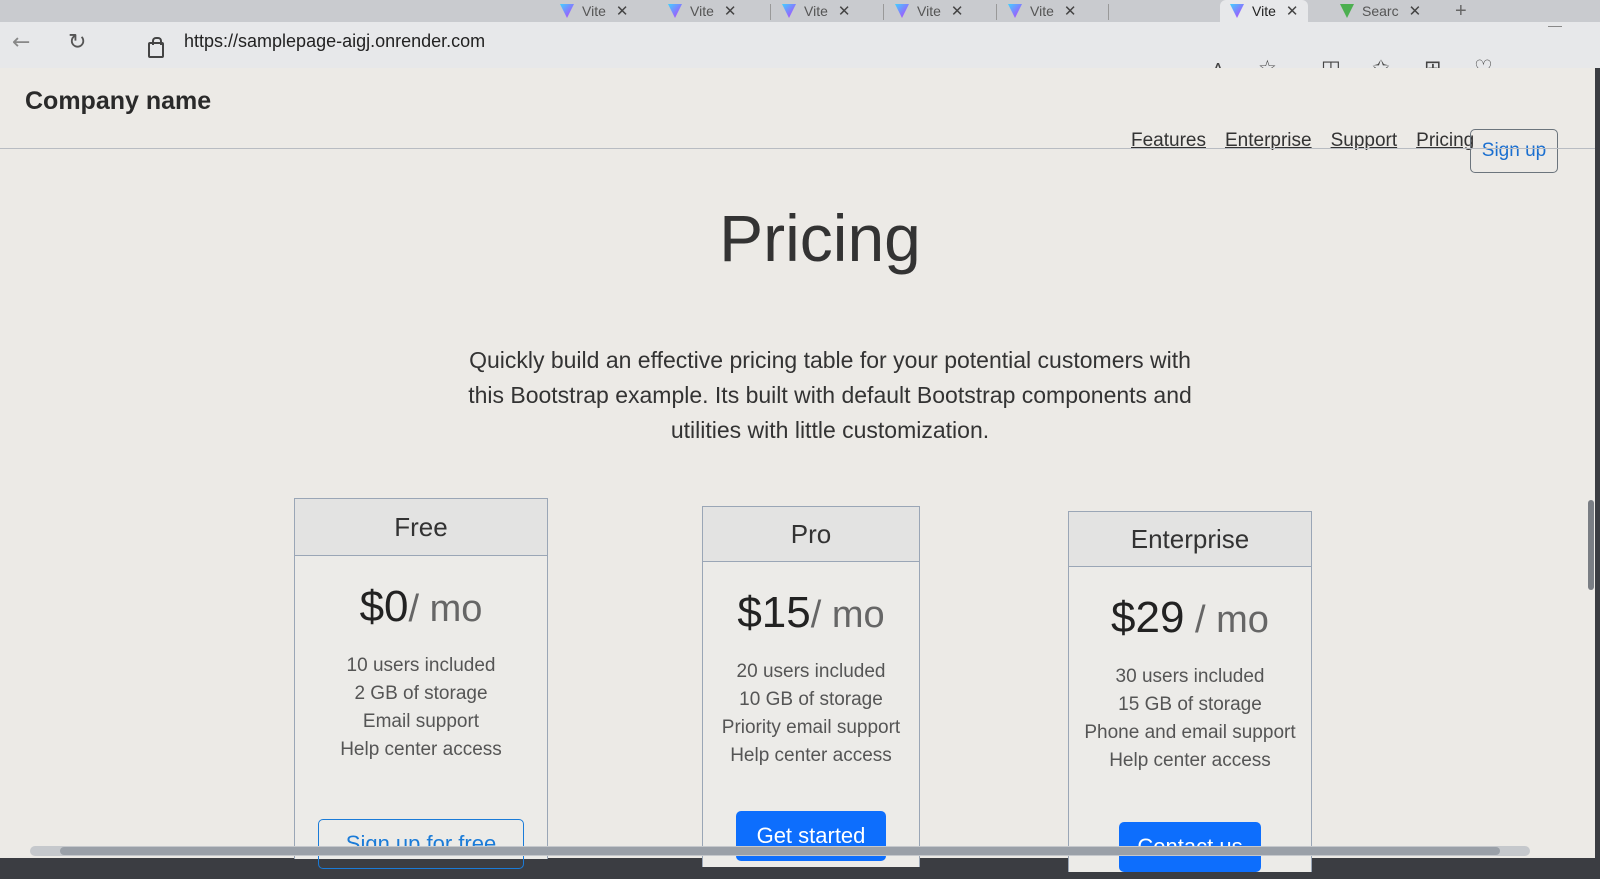 The width and height of the screenshot is (1600, 879). I want to click on page-title: Pricing, so click(820, 238).